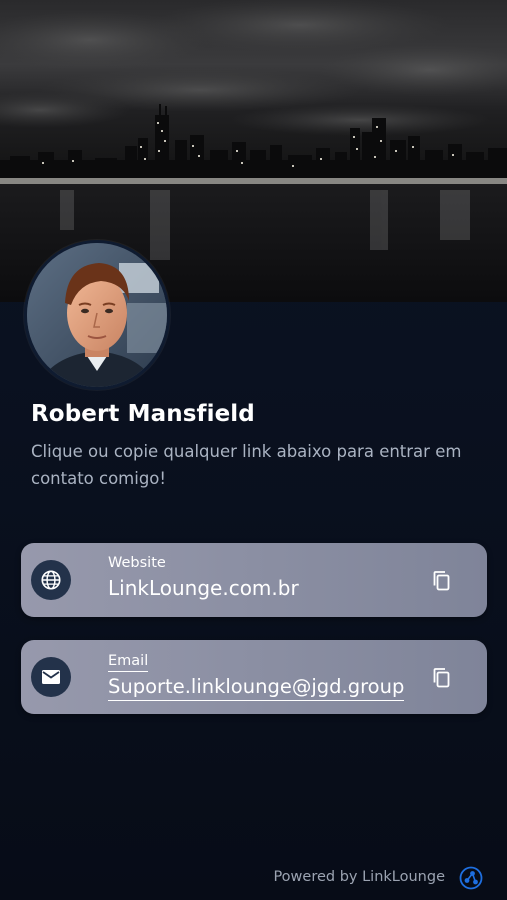 The width and height of the screenshot is (507, 900). What do you see at coordinates (128, 662) in the screenshot?
I see `email-label: Email` at bounding box center [128, 662].